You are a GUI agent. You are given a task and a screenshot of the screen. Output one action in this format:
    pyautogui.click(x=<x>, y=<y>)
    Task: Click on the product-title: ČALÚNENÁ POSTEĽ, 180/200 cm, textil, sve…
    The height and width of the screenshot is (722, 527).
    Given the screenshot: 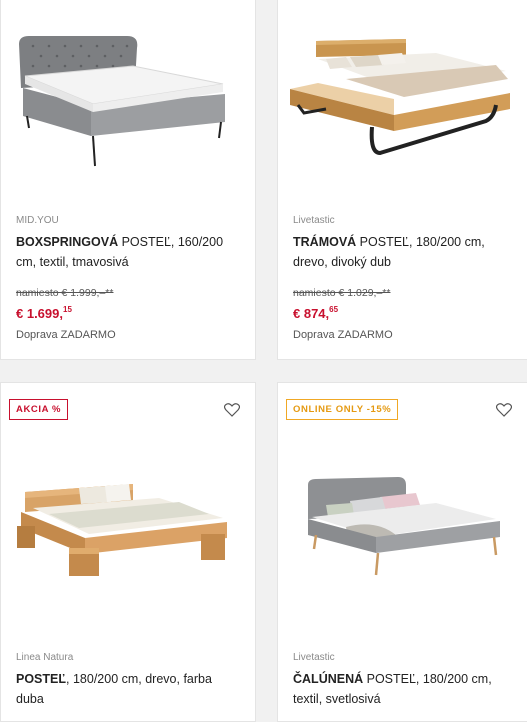 What is the action you would take?
    pyautogui.click(x=404, y=689)
    